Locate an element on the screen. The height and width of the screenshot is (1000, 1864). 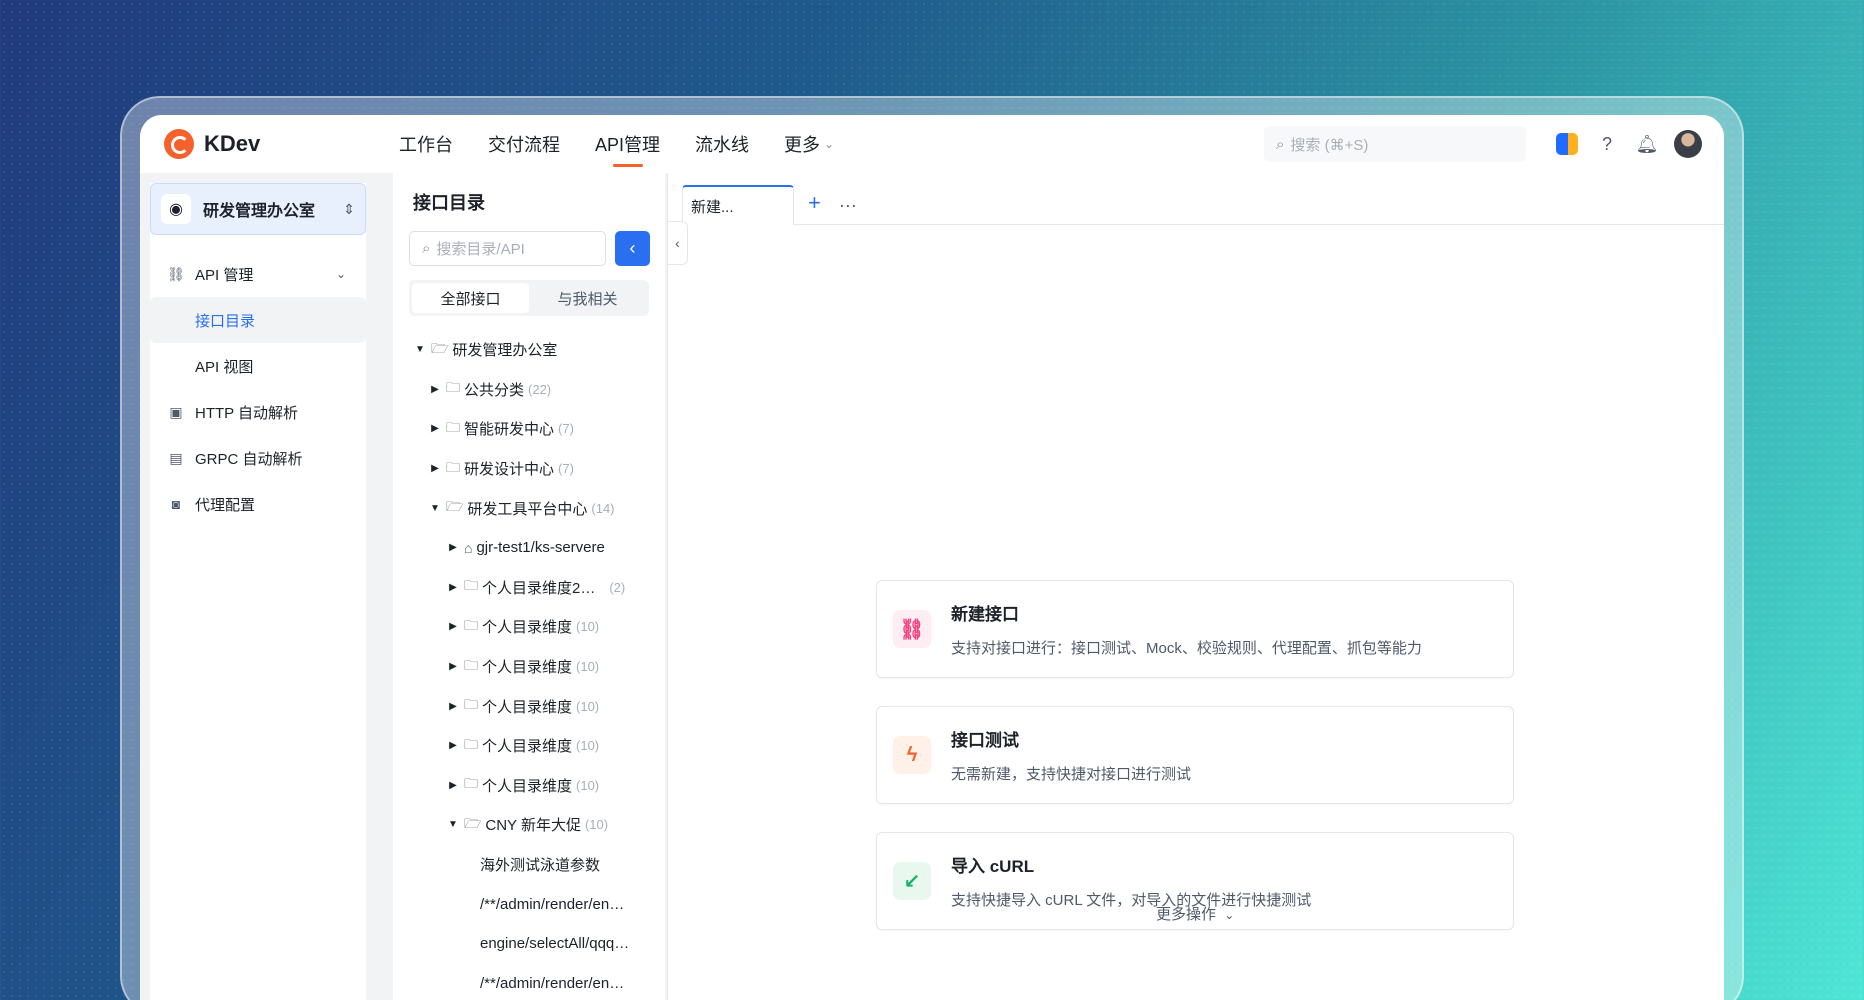
card-desc: 支持快捷导入 cURL 文件，对导入的文件进行快捷测试 is located at coordinates (1131, 900).